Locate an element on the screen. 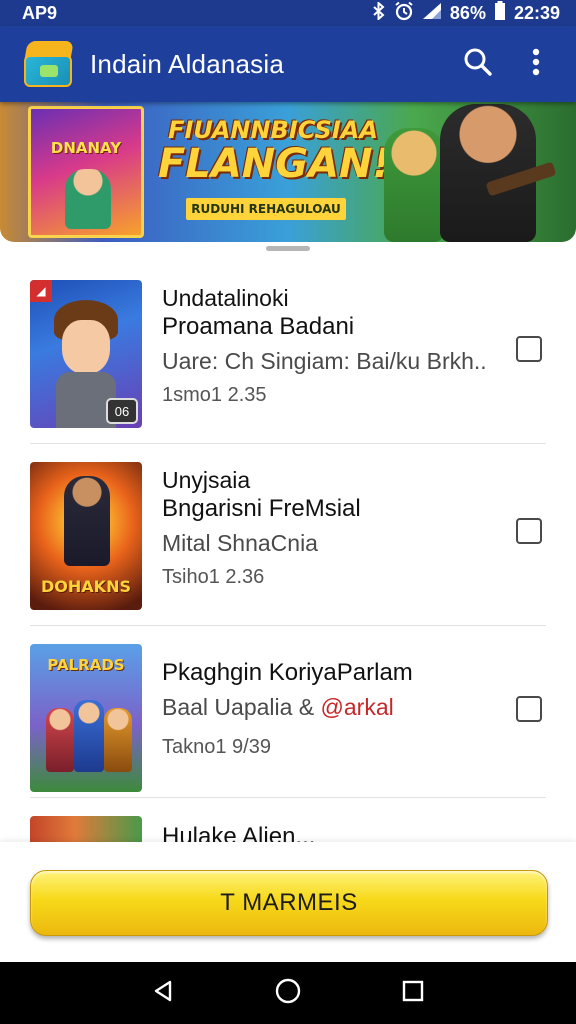 The width and height of the screenshot is (576, 1024). item-description: Uare: Ch Singiam: Bai/ku Brkh.. is located at coordinates (324, 361).